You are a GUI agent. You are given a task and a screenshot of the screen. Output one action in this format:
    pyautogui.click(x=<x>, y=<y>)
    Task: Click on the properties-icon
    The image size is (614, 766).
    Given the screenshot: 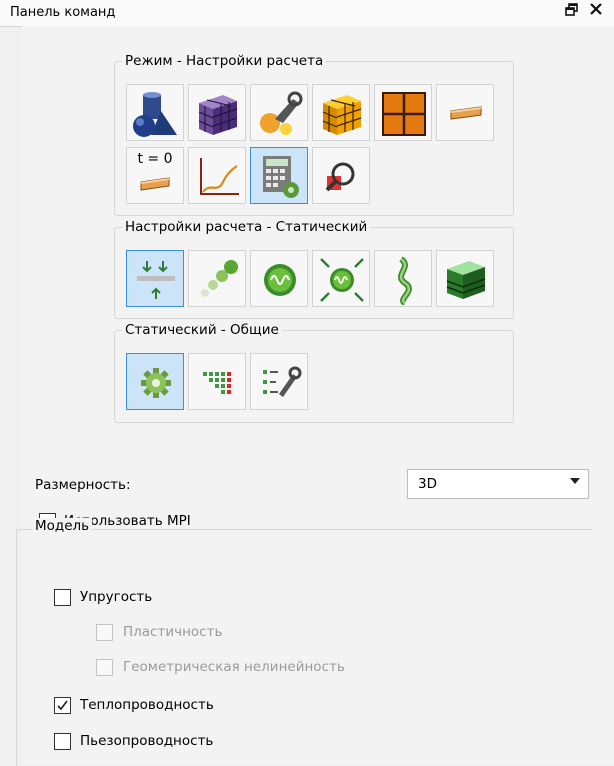 What is the action you would take?
    pyautogui.click(x=281, y=113)
    